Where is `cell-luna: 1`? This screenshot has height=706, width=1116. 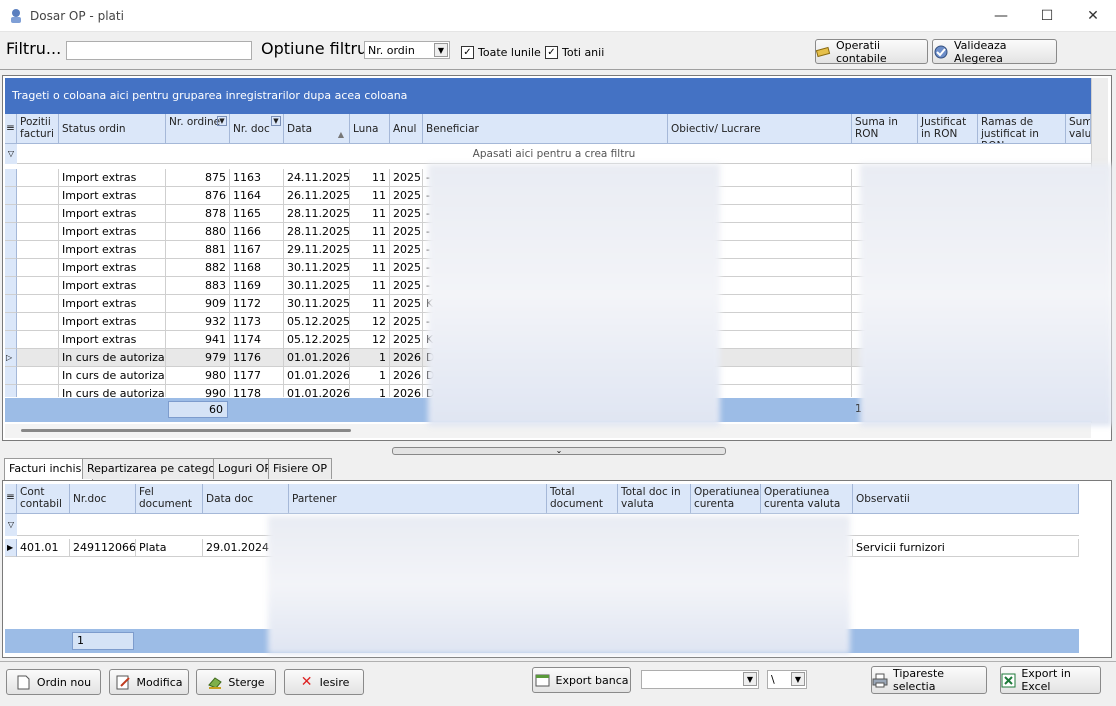
cell-luna: 1 is located at coordinates (370, 358).